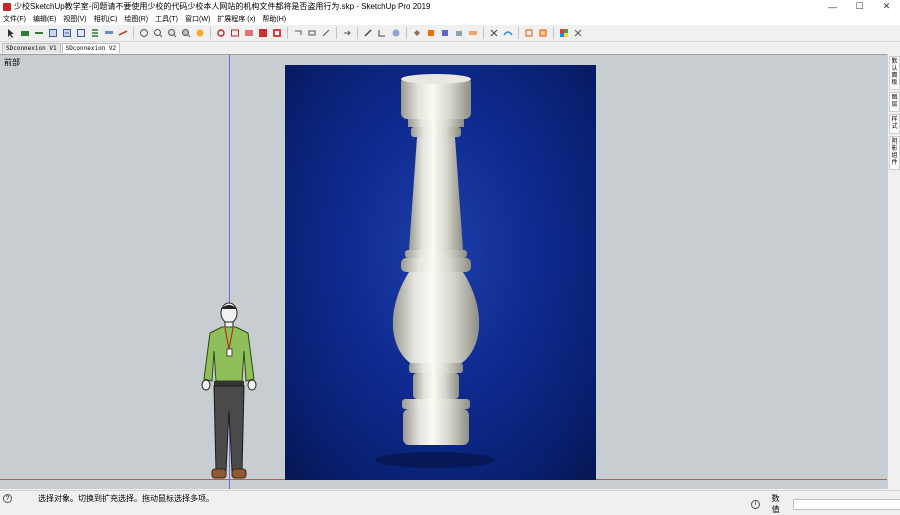  Describe the element at coordinates (894, 102) in the screenshot. I see `tray-tab-layers: 图层` at that location.